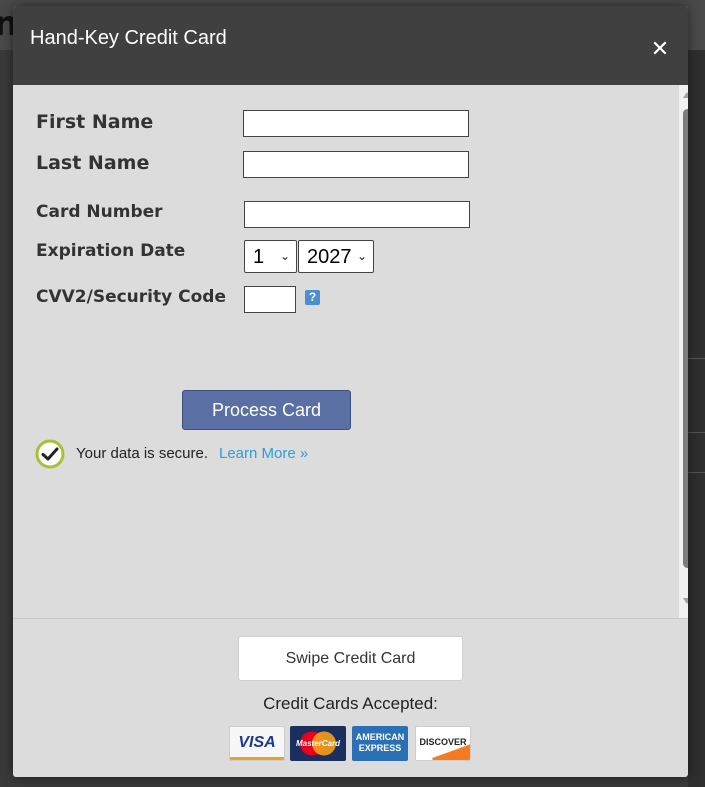  Describe the element at coordinates (99, 212) in the screenshot. I see `card-number-label: Card Number` at that location.